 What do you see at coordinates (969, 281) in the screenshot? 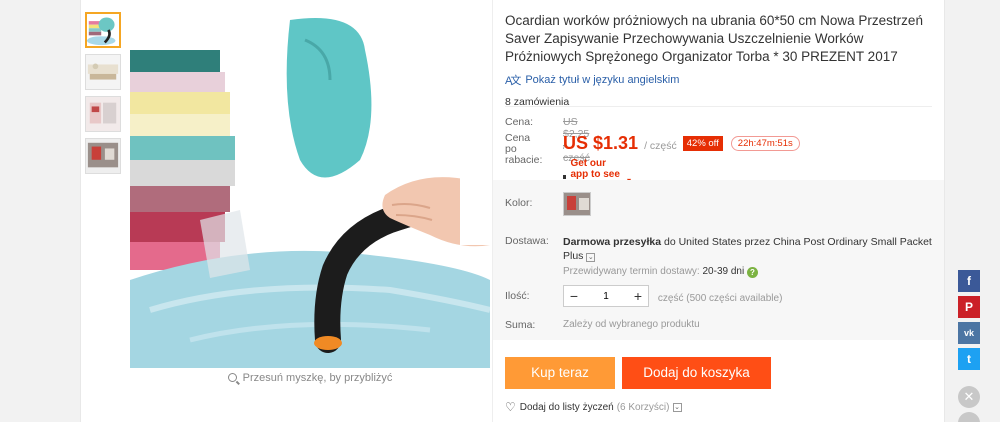
I see `facebook-icon: f` at bounding box center [969, 281].